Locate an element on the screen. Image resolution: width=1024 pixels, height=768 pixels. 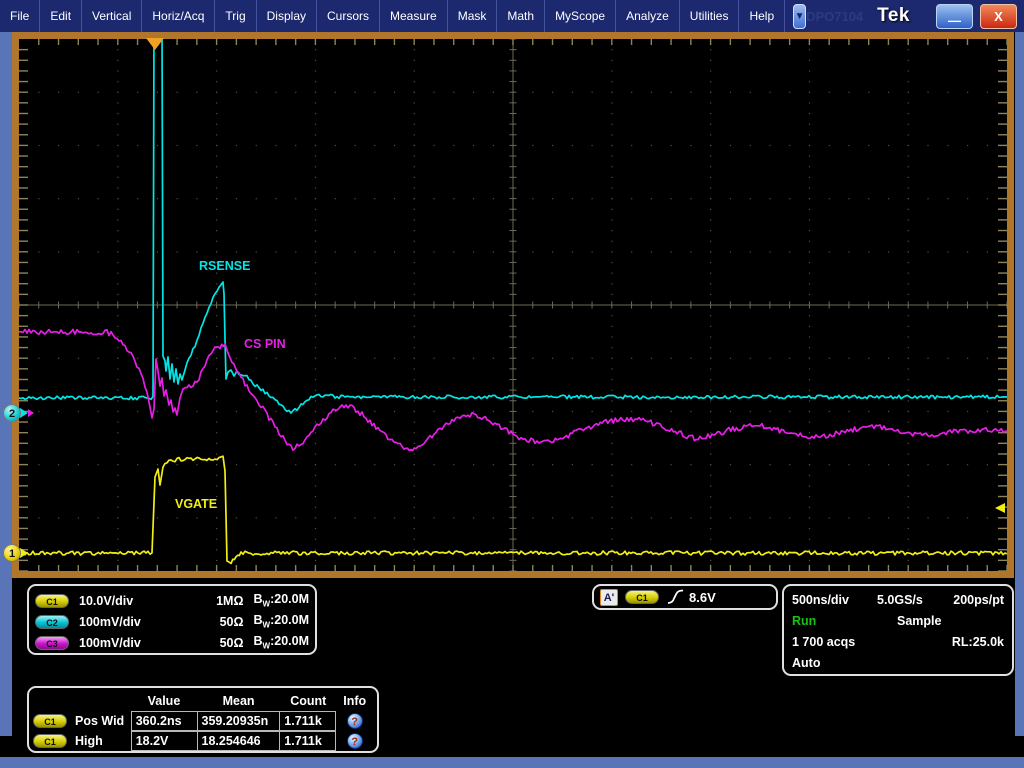
measurement2-mean: 18.254646 is located at coordinates (238, 741).